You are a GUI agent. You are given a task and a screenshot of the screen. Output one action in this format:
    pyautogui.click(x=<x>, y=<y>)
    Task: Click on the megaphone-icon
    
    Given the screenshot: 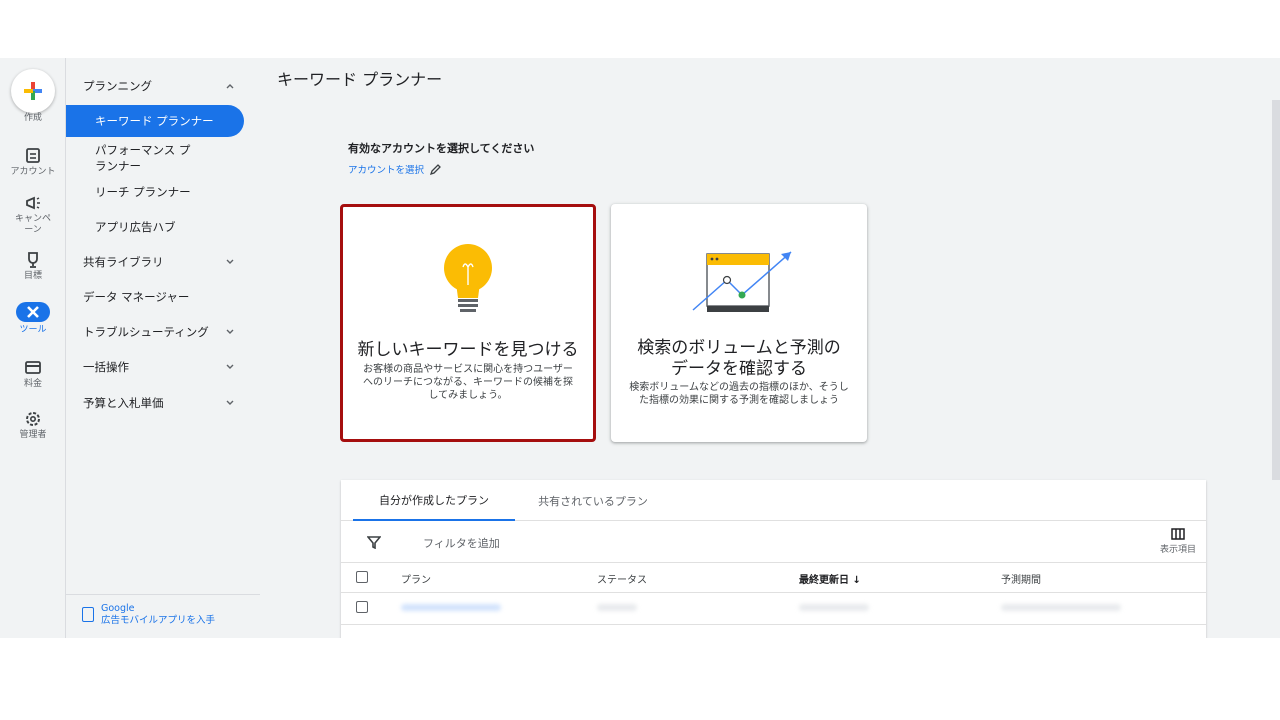 What is the action you would take?
    pyautogui.click(x=33, y=203)
    